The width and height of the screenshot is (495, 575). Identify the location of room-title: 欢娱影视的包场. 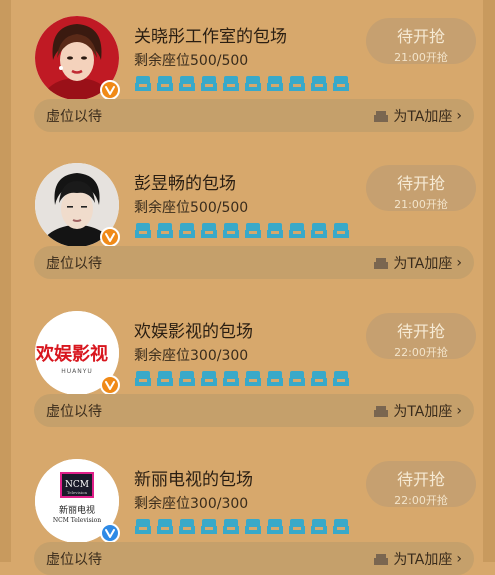
(193, 332).